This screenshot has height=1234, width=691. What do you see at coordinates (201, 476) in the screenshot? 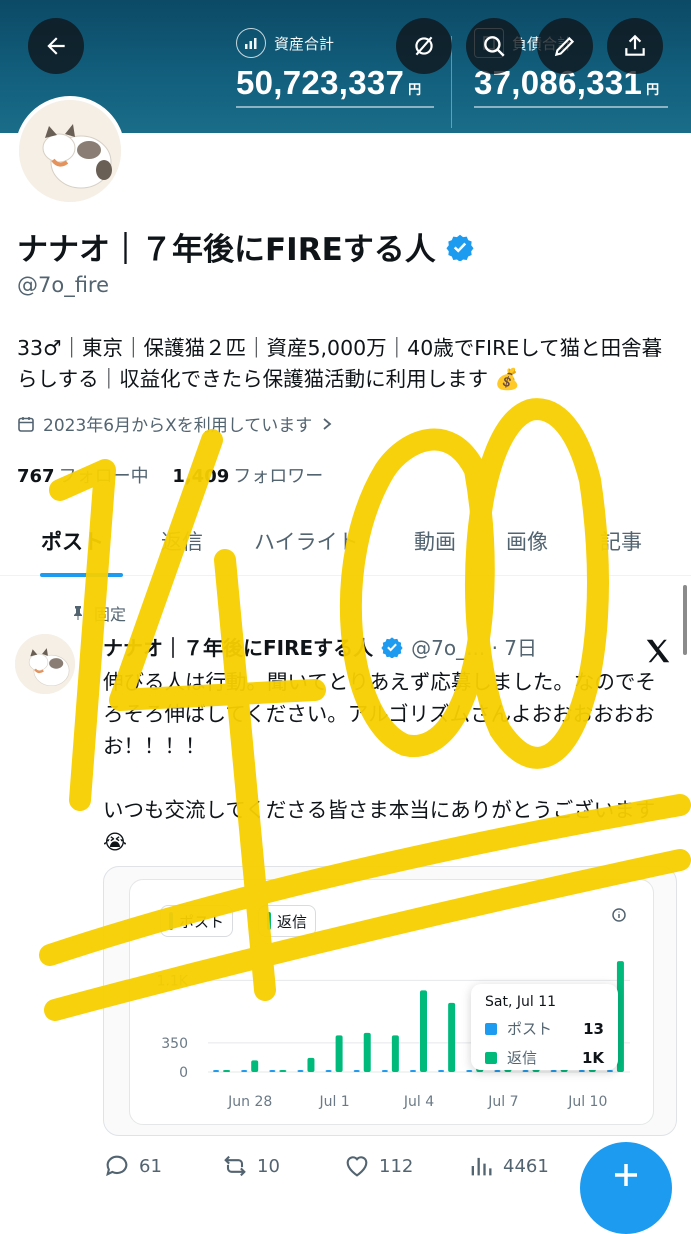
I see `followers-count: 1,409` at bounding box center [201, 476].